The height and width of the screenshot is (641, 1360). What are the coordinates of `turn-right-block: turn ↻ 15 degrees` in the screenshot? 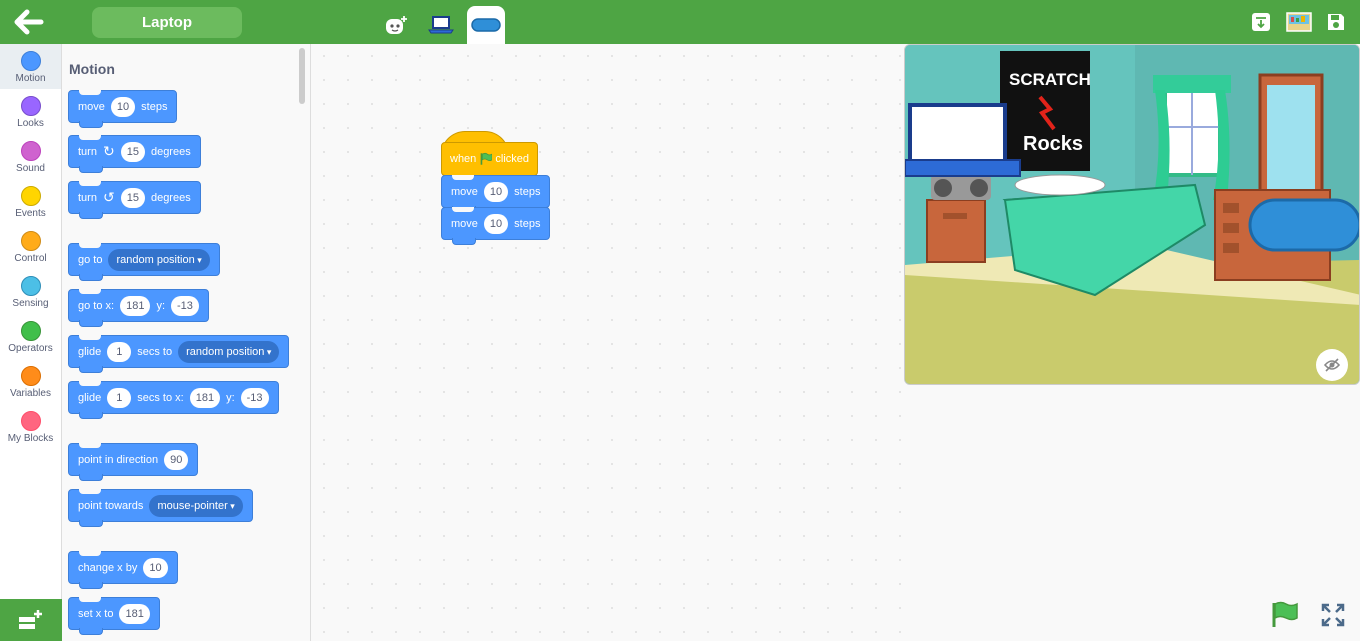 It's located at (134, 154).